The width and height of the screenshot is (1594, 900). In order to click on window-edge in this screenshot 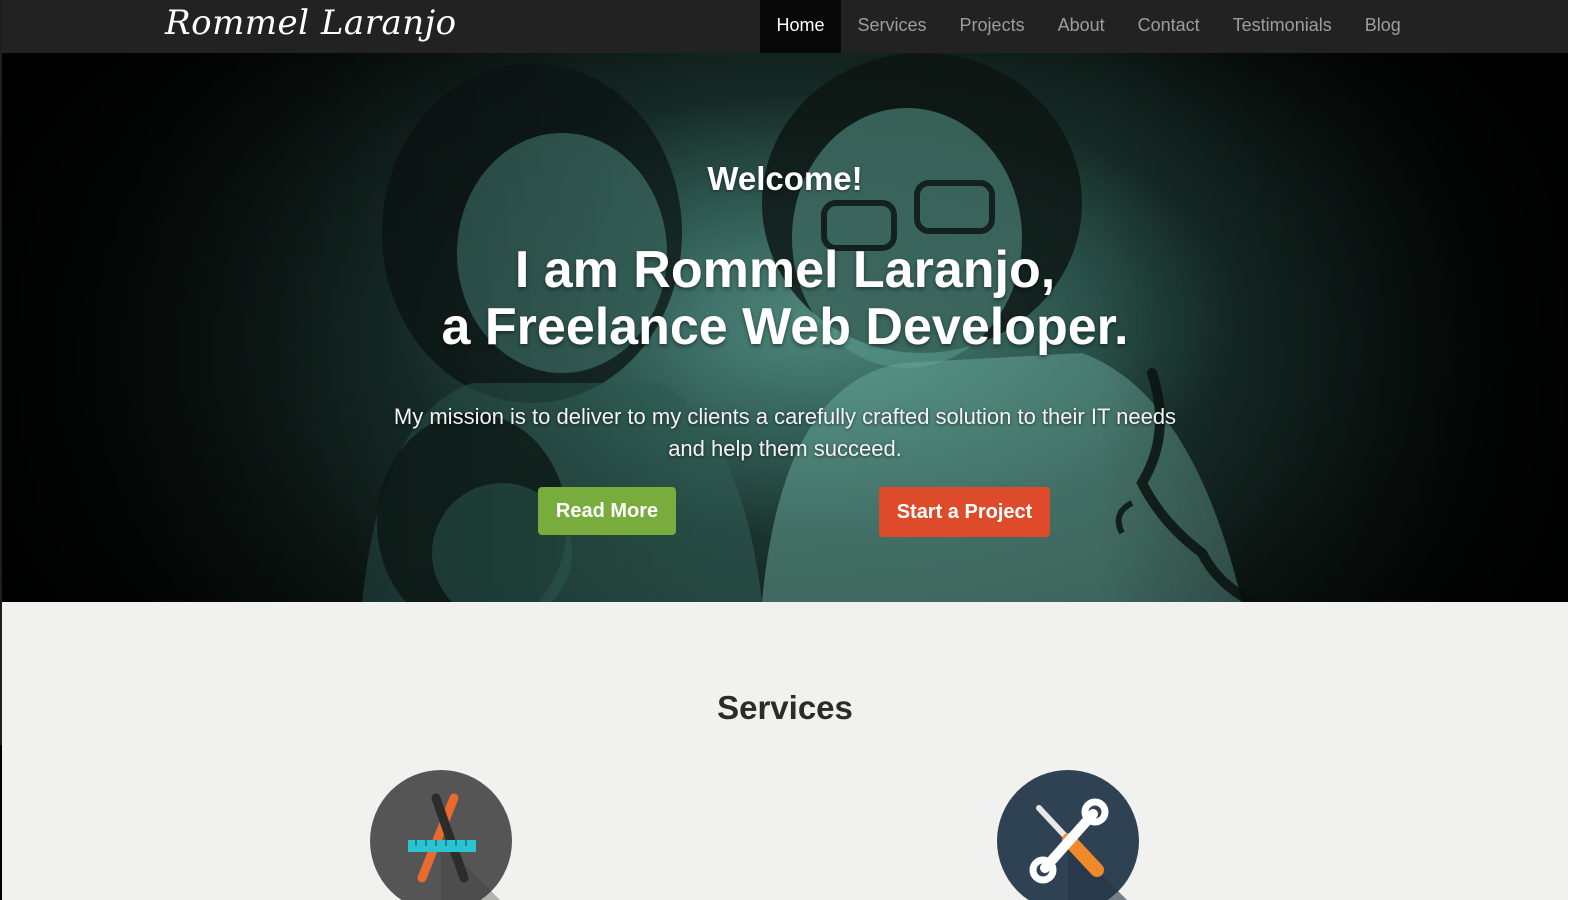, I will do `click(1581, 450)`.